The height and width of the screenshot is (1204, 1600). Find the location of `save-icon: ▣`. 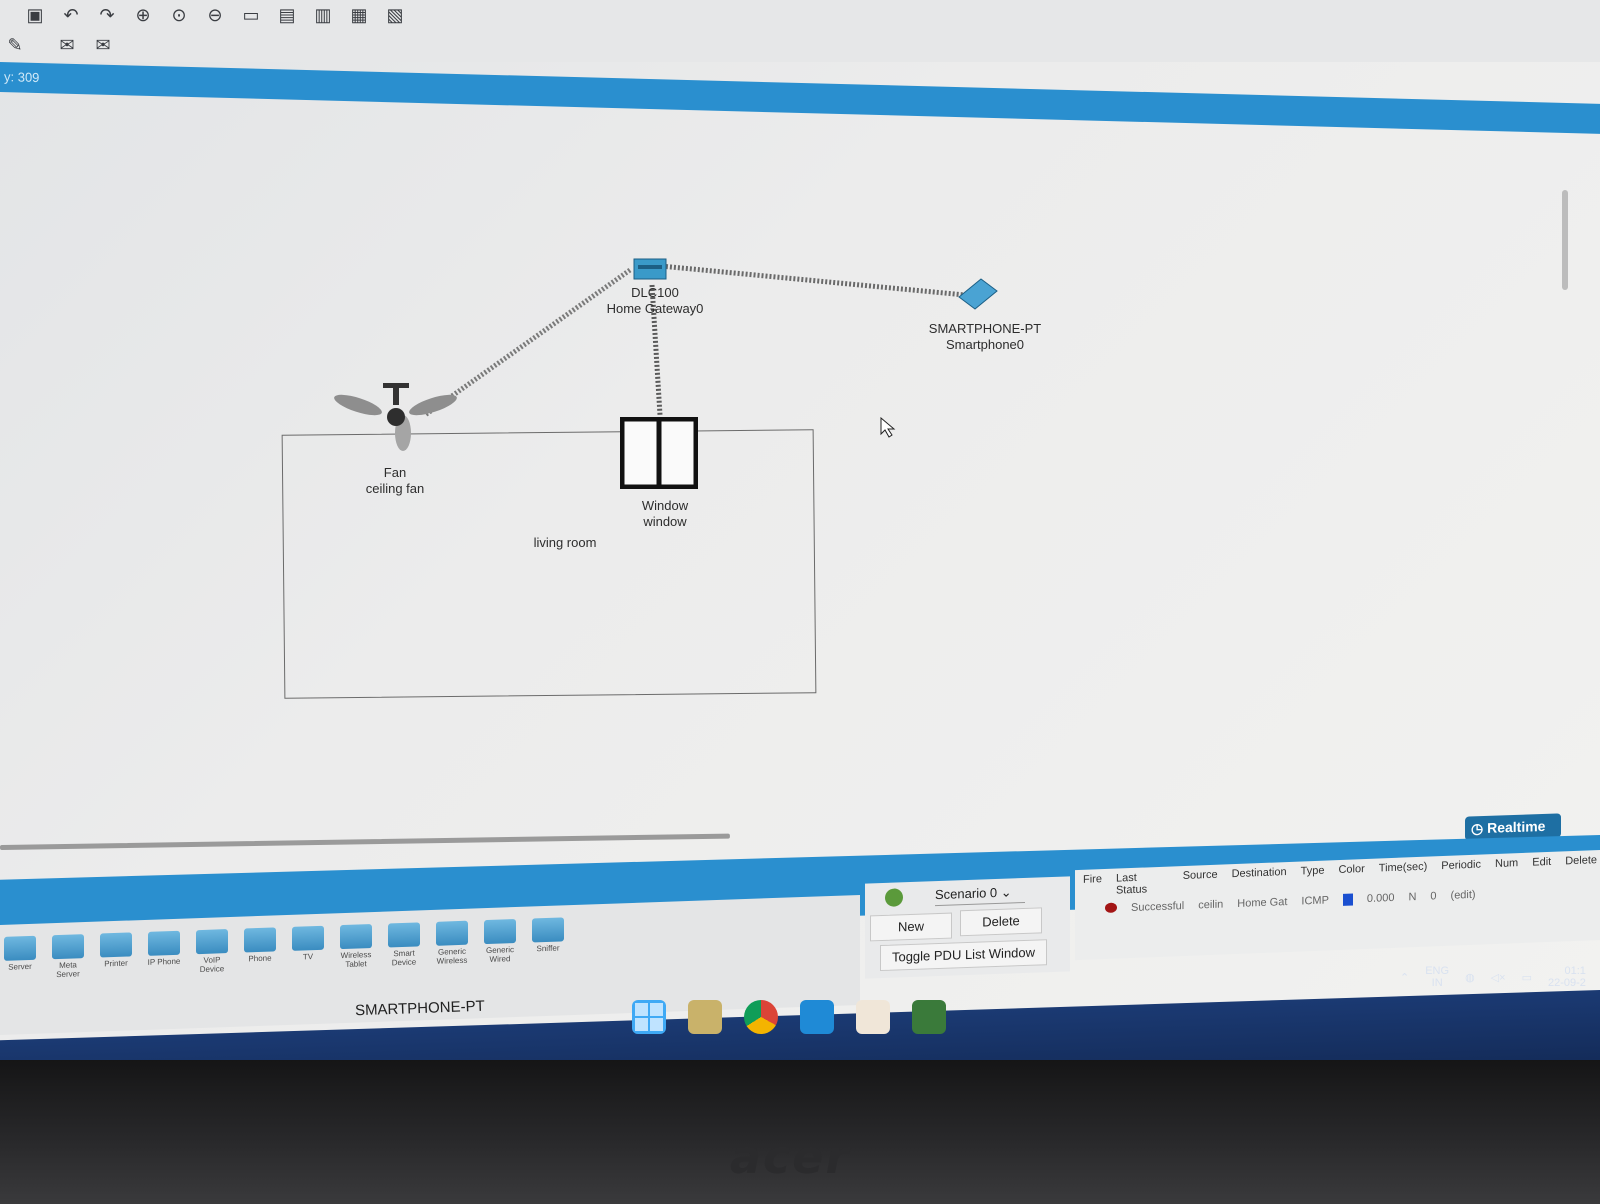

save-icon: ▣ is located at coordinates (35, 15).